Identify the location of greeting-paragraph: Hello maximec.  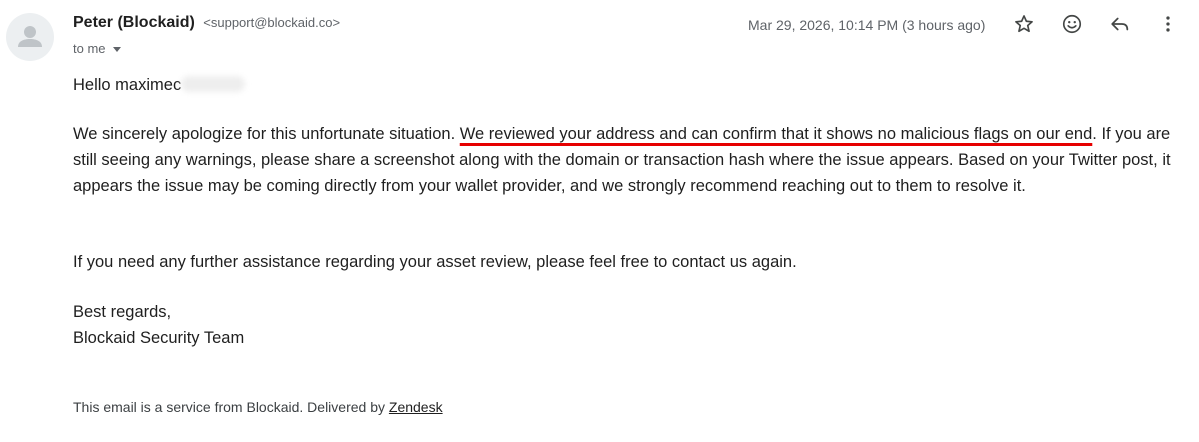
(628, 85).